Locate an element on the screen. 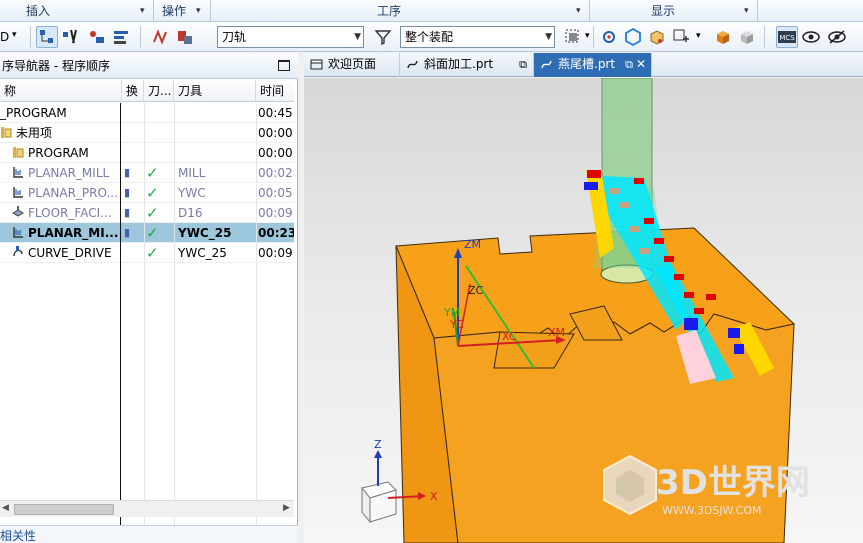  operation-name-cell: PROGRAM is located at coordinates (60, 153).